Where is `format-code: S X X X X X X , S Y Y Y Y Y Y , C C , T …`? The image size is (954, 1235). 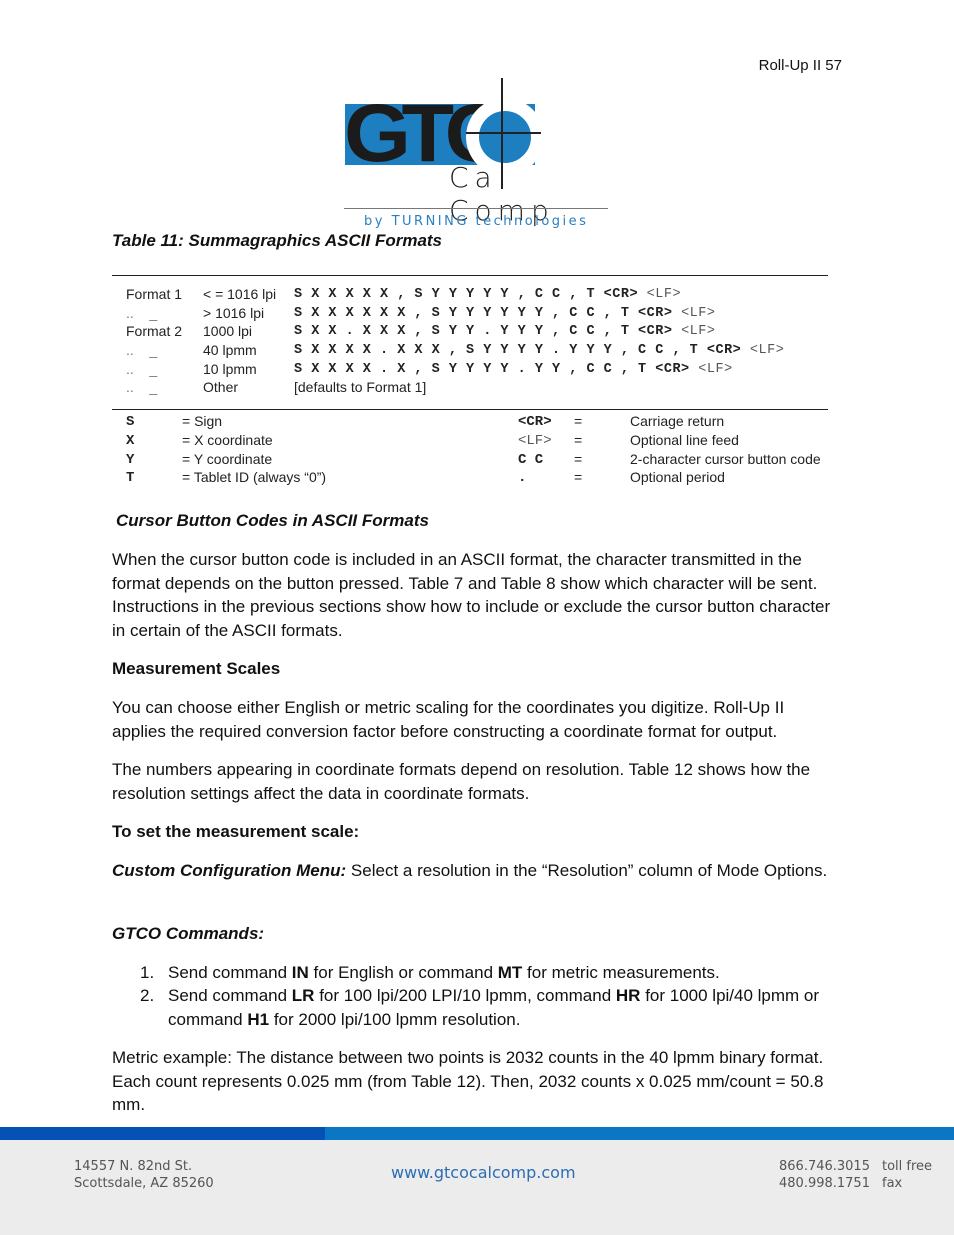
format-code: S X X X X X X , S Y Y Y Y Y Y , C C , T … is located at coordinates (504, 313).